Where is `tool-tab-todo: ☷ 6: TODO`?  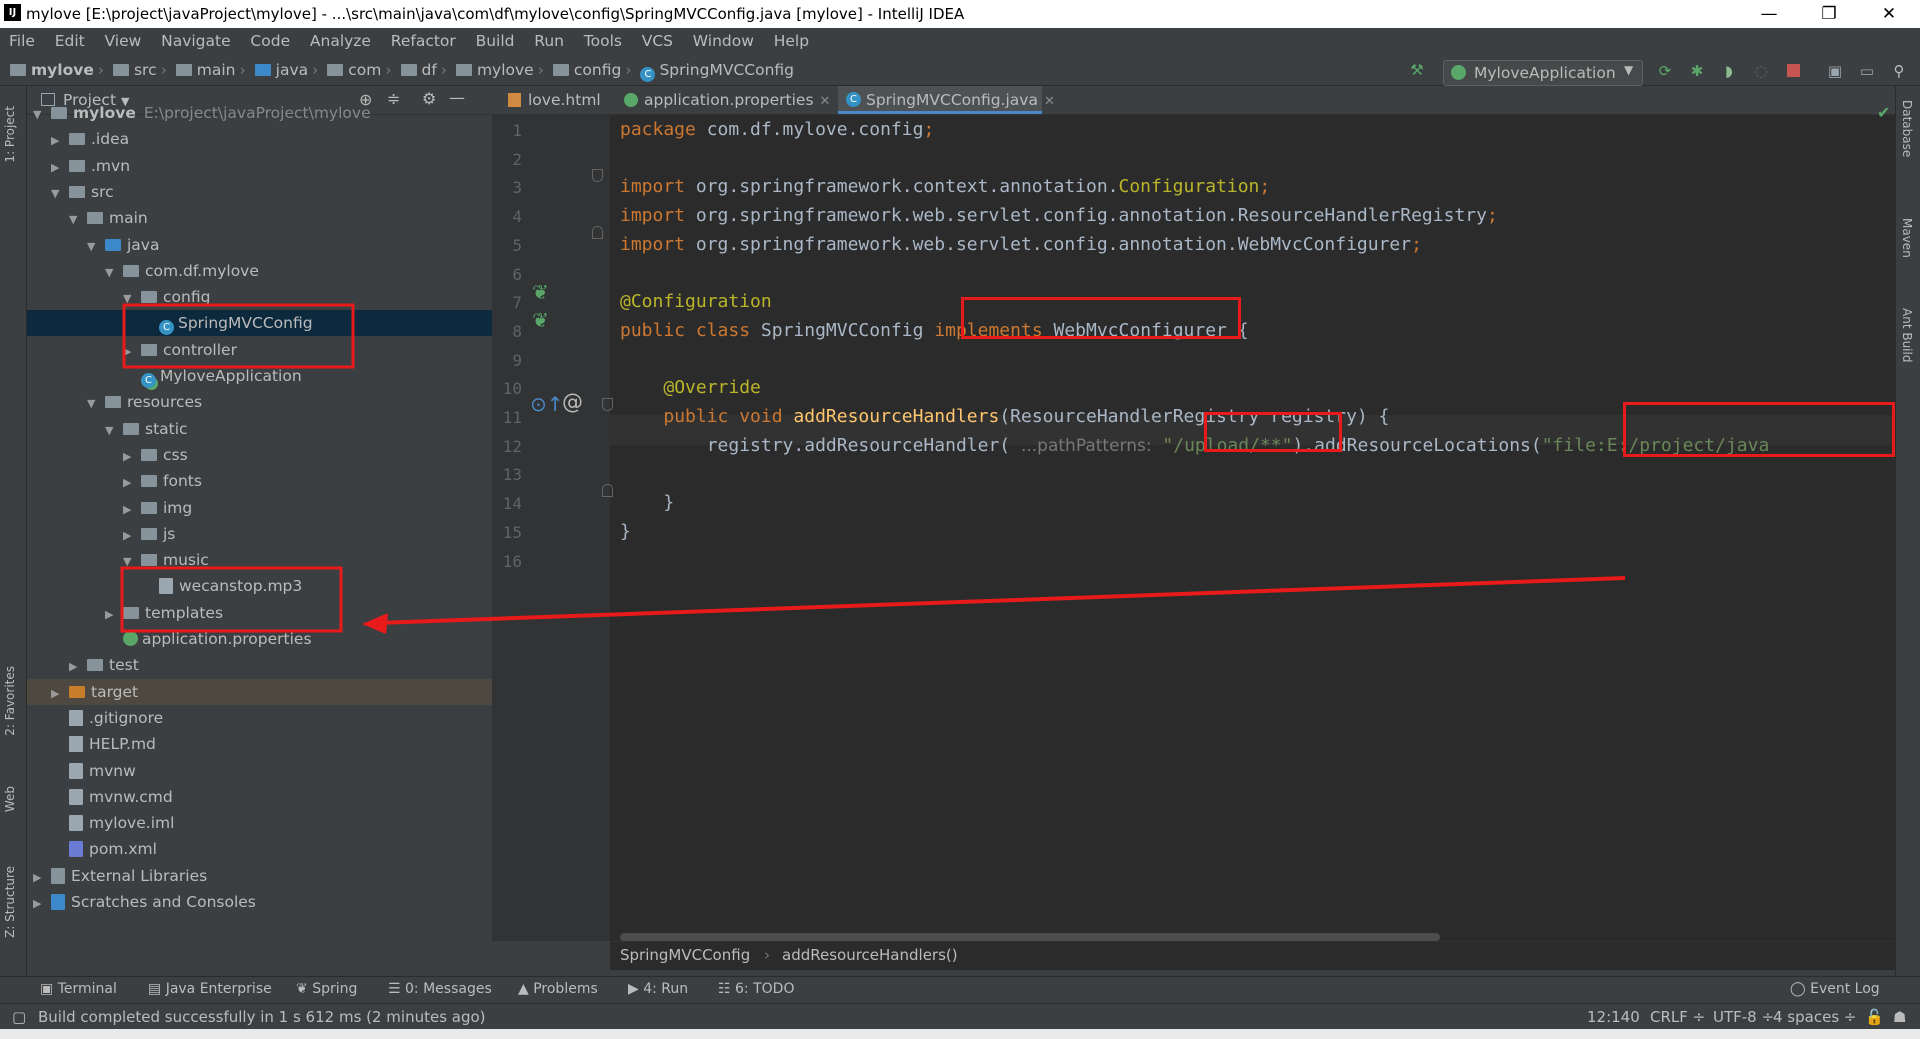
tool-tab-todo: ☷ 6: TODO is located at coordinates (756, 989).